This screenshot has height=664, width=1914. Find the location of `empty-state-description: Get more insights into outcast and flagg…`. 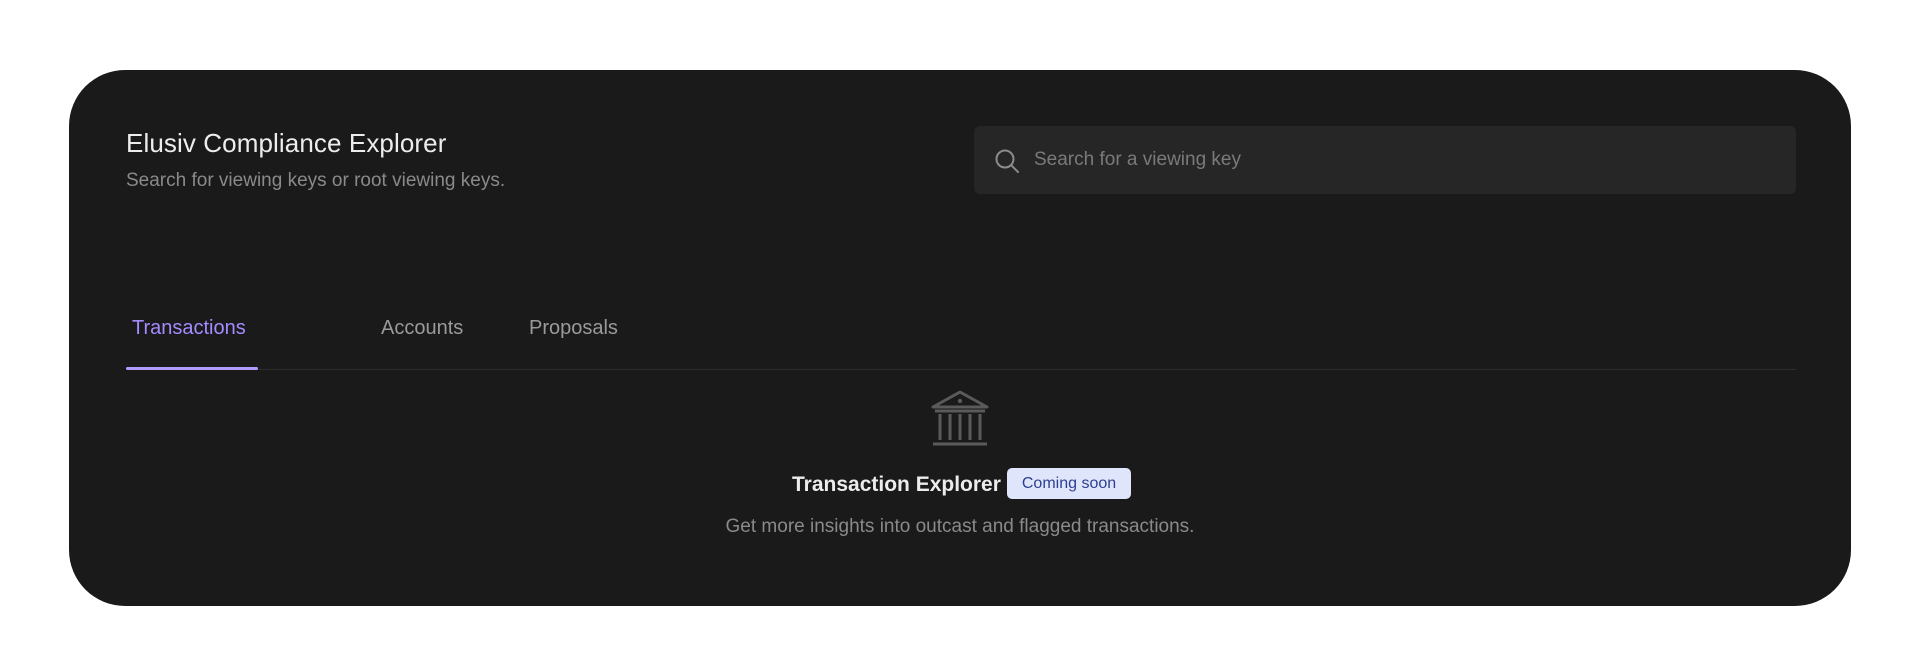

empty-state-description: Get more insights into outcast and flagg… is located at coordinates (960, 526).